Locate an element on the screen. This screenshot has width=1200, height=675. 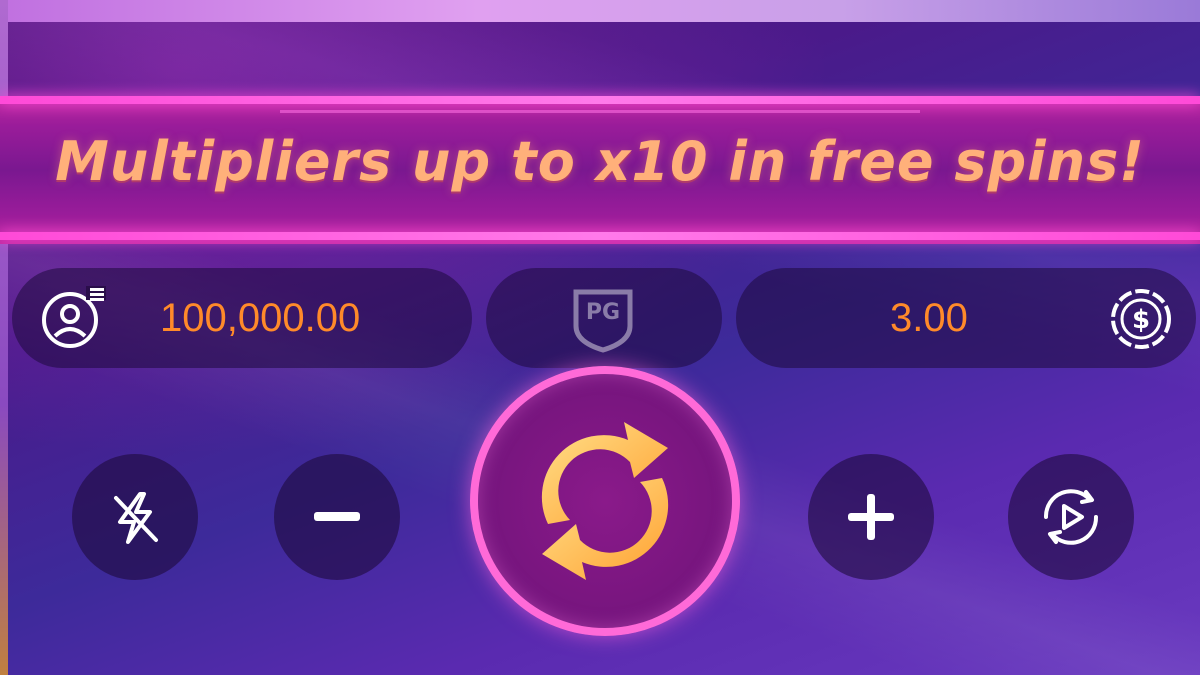
top-strip is located at coordinates (600, 11).